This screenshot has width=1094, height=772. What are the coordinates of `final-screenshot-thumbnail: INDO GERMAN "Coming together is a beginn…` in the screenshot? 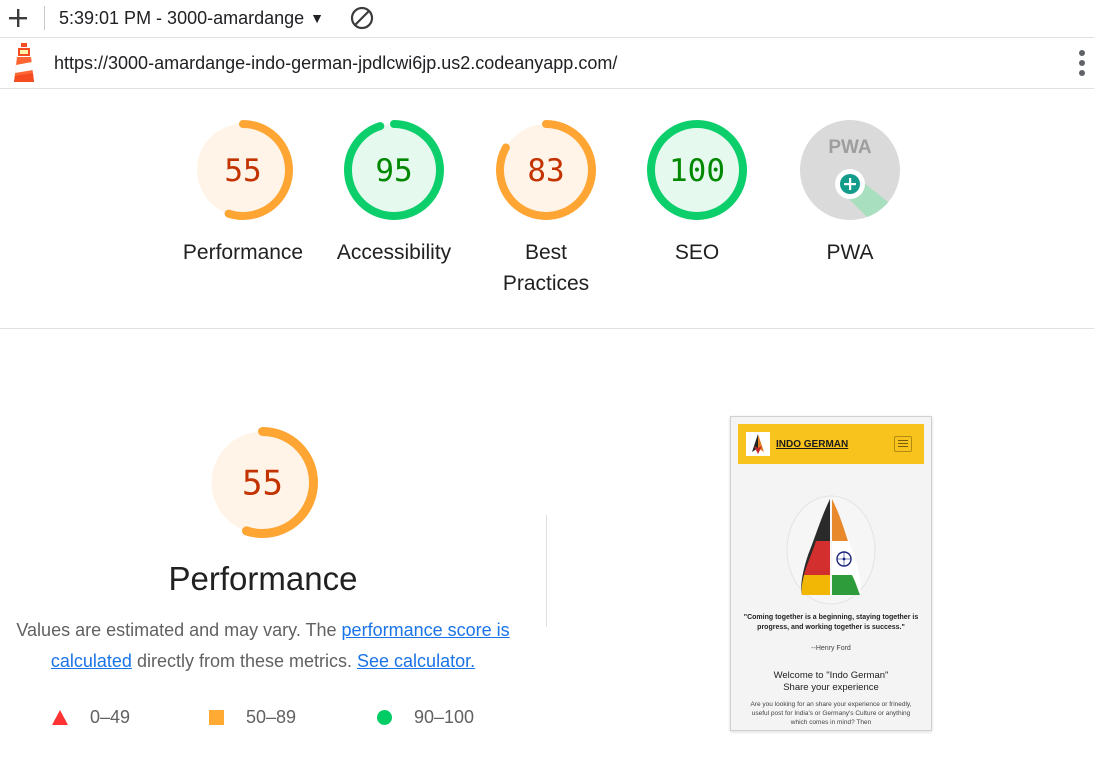 It's located at (831, 573).